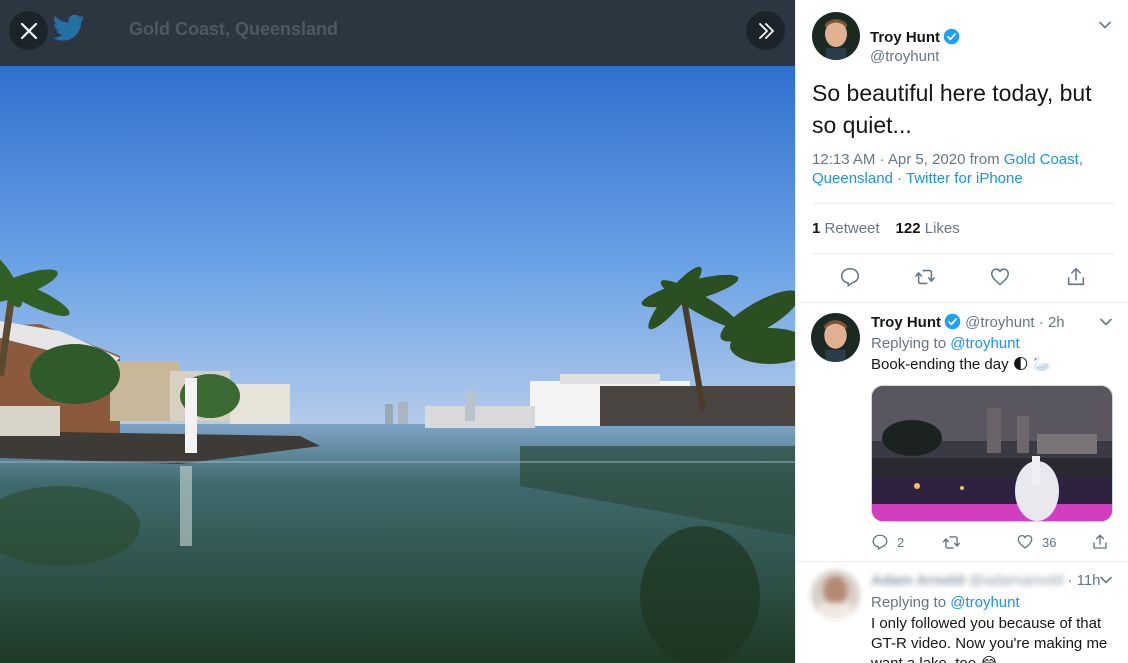 This screenshot has width=1128, height=663. What do you see at coordinates (816, 228) in the screenshot?
I see `retweets-count: 1` at bounding box center [816, 228].